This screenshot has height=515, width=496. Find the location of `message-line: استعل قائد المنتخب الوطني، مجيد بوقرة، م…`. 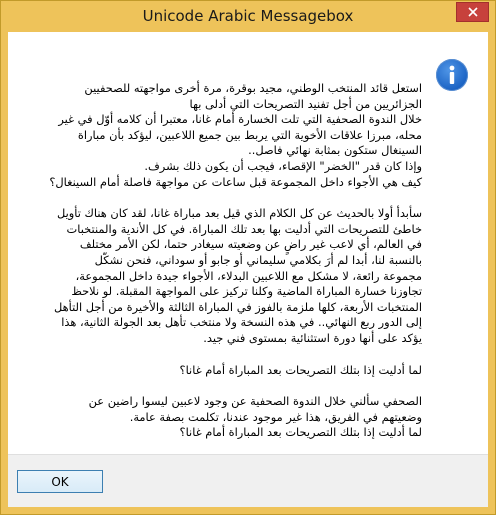

message-line: استعل قائد المنتخب الوطني، مجيد بوقرة، م… is located at coordinates (253, 88).